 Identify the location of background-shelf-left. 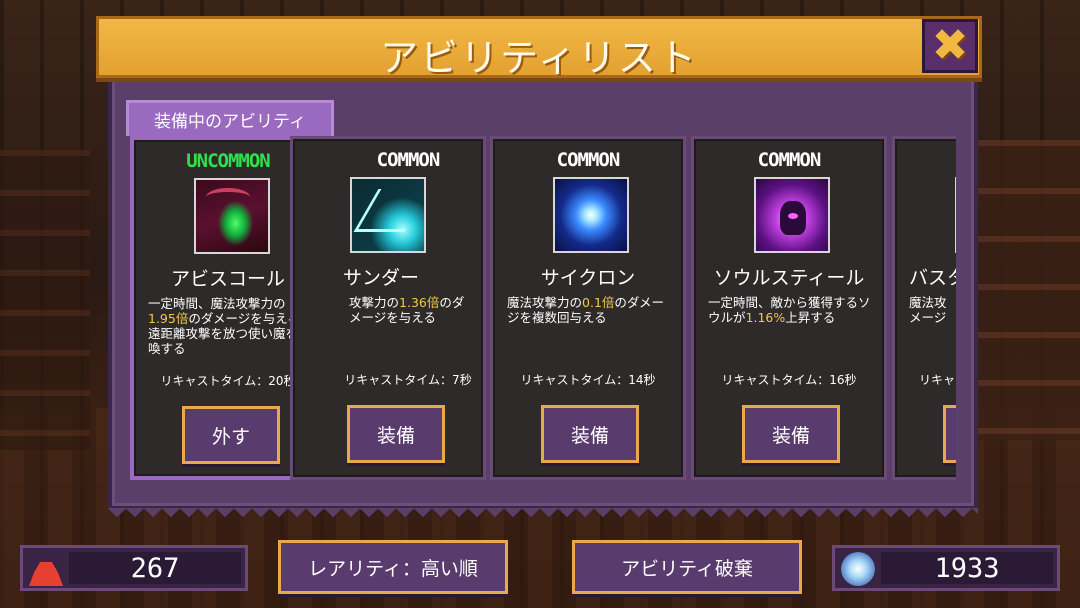
(45, 300).